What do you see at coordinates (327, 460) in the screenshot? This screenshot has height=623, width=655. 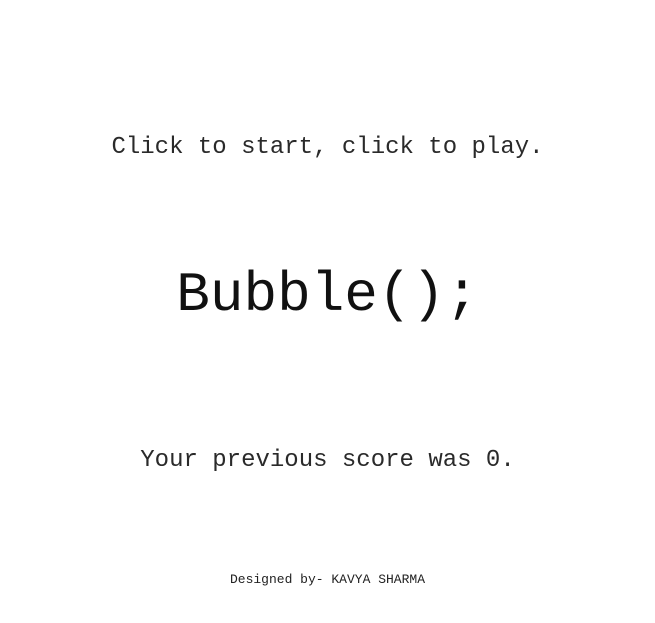 I see `previous-score-text: Your previous score was 0.` at bounding box center [327, 460].